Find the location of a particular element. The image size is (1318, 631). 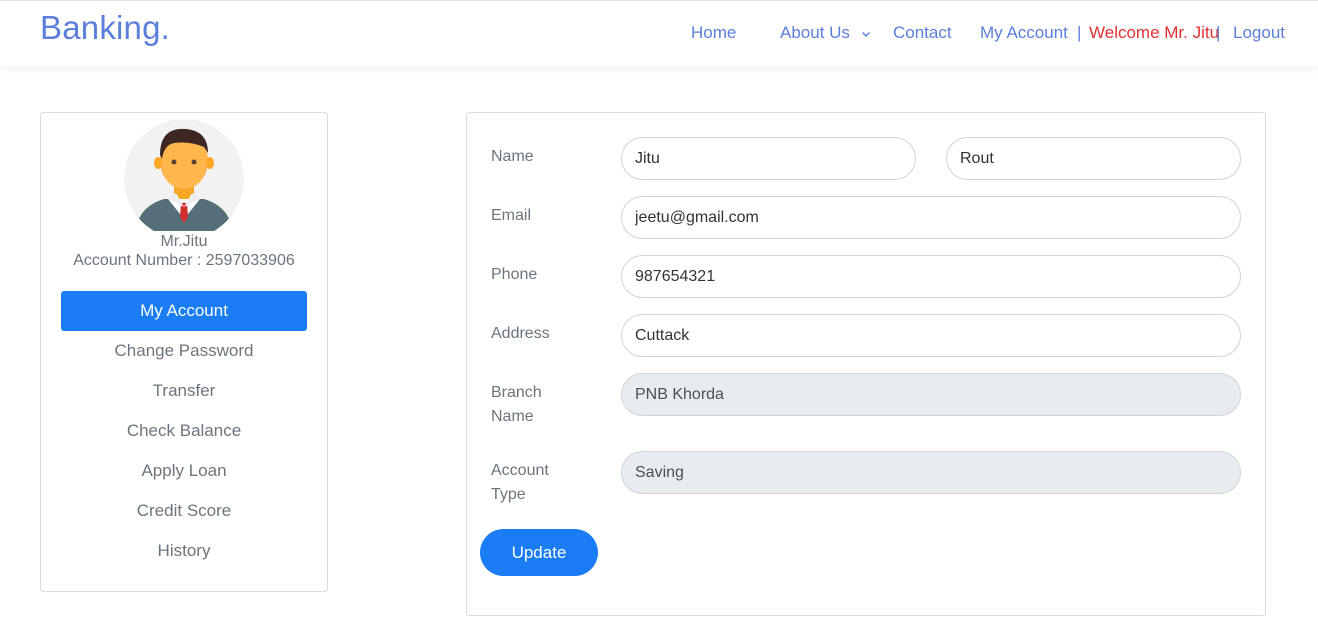

branch-name-label: Branch Name is located at coordinates (516, 405).